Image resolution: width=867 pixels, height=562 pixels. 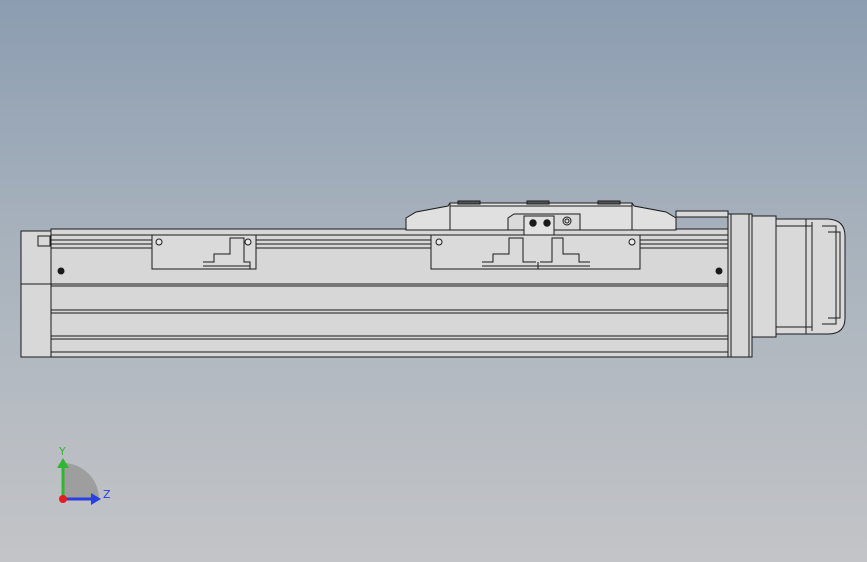 I want to click on x-axis-dot-icon, so click(x=63, y=499).